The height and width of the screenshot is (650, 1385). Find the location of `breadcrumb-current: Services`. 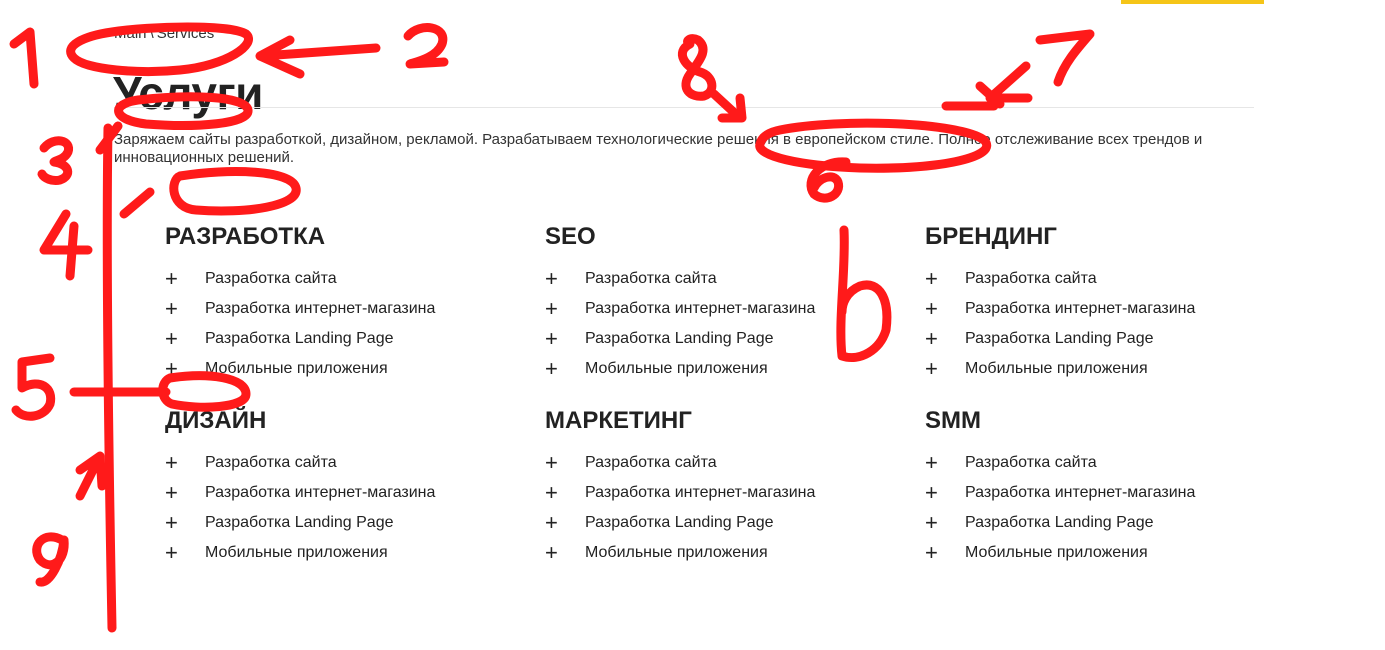

breadcrumb-current: Services is located at coordinates (185, 33).